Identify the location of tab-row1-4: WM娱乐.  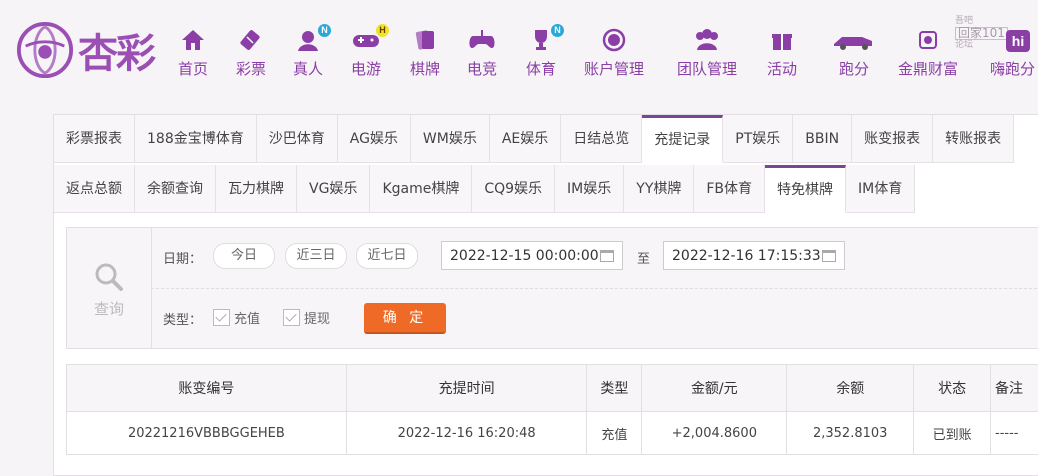
(450, 139).